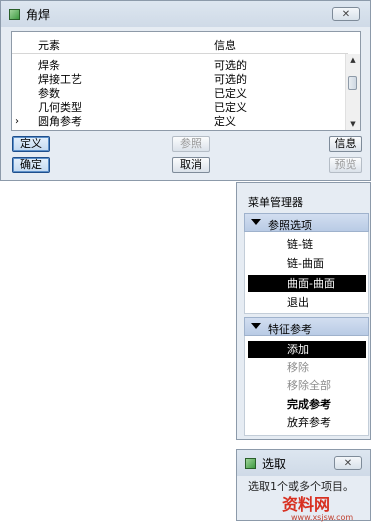 The height and width of the screenshot is (529, 371). I want to click on scrollbar-thumb, so click(352, 83).